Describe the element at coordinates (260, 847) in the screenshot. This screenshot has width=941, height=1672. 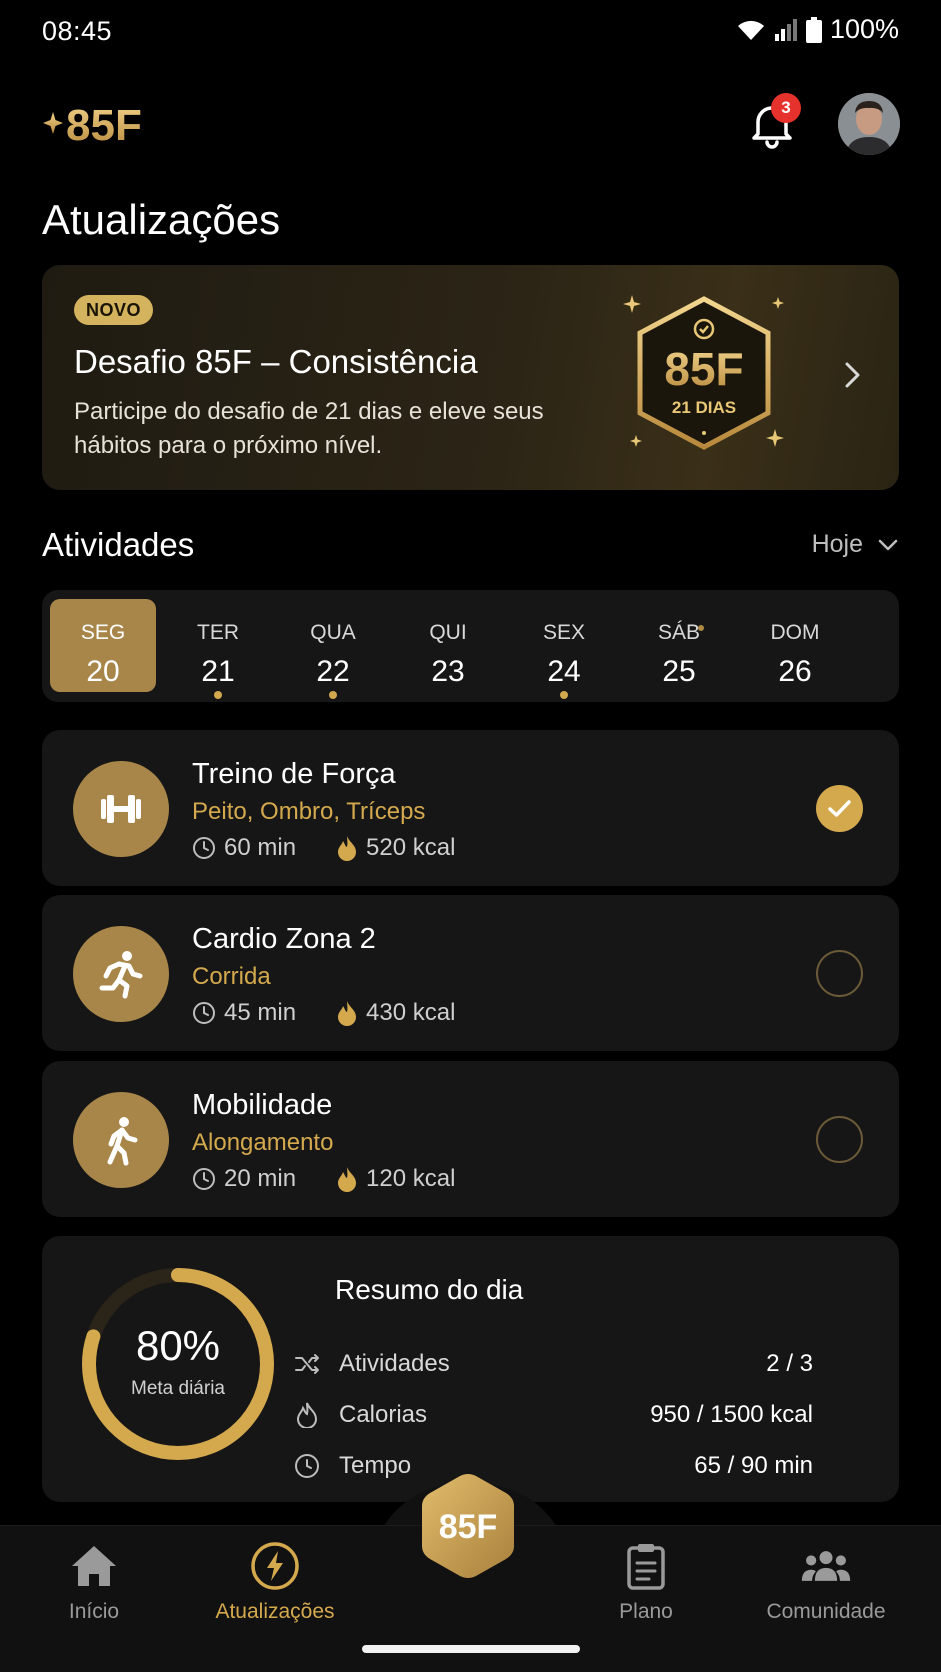
I see `activity-duration: 60 min` at that location.